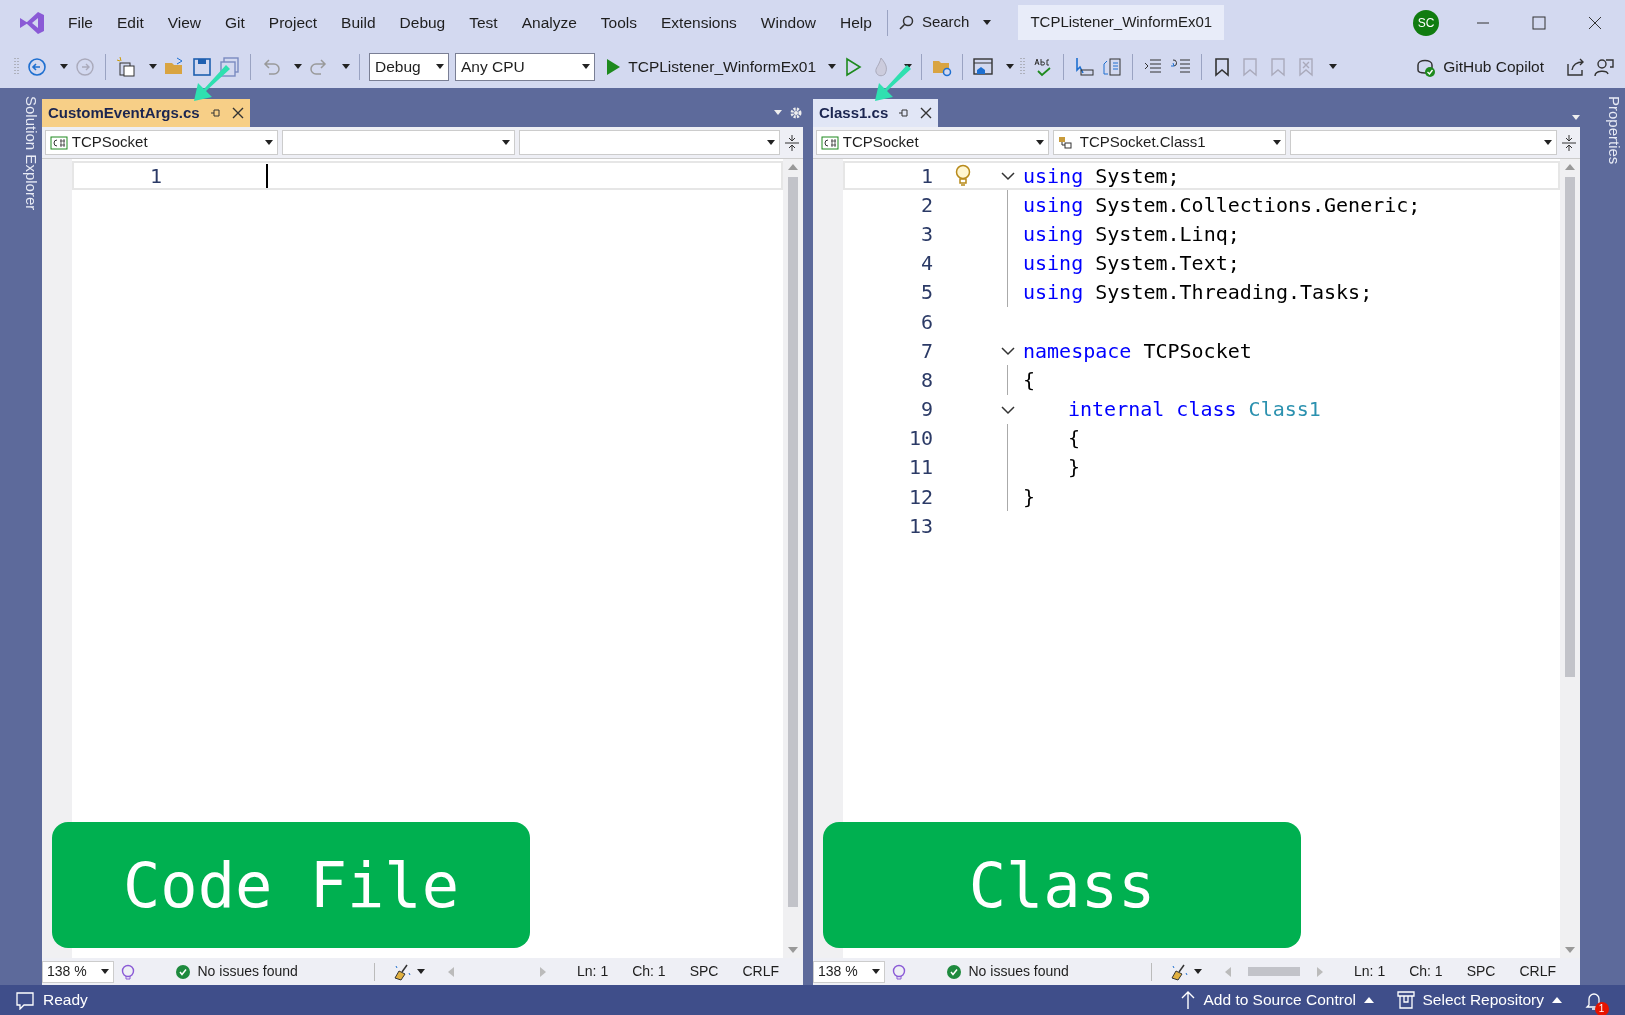  I want to click on lightbulb-icon, so click(963, 175).